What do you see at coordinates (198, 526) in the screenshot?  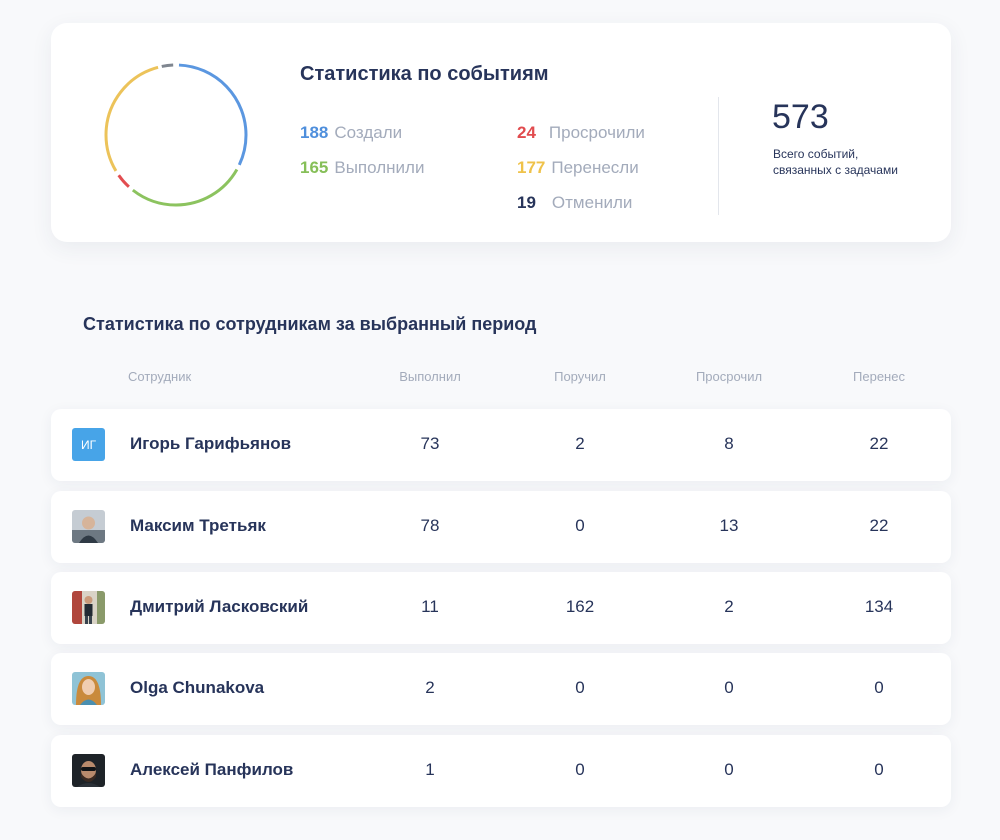 I see `employee-name: Максим Третьяк` at bounding box center [198, 526].